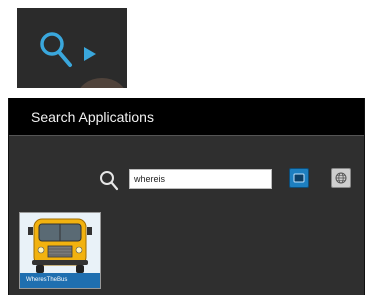 This screenshot has height=295, width=373. Describe the element at coordinates (102, 83) in the screenshot. I see `background-blob` at that location.